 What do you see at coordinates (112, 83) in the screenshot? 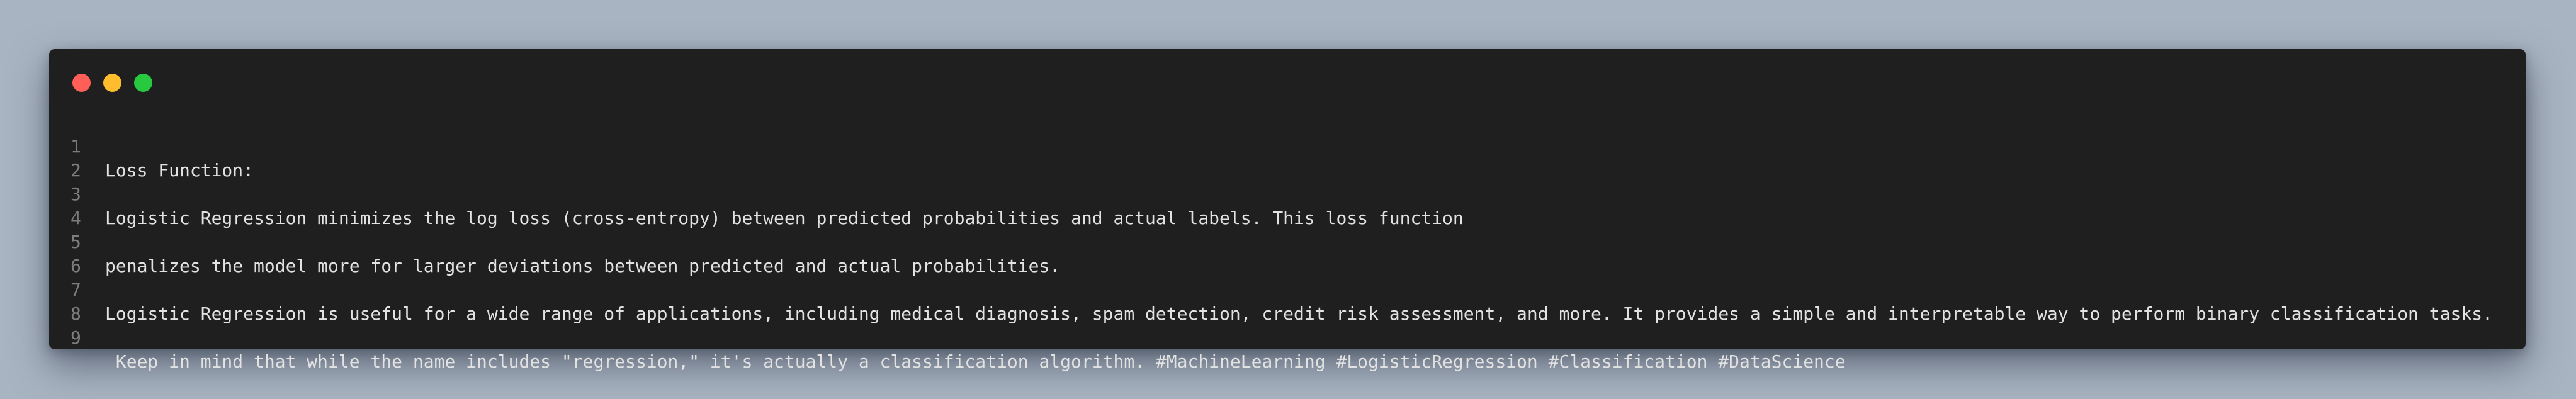
I see `minimize-button` at bounding box center [112, 83].